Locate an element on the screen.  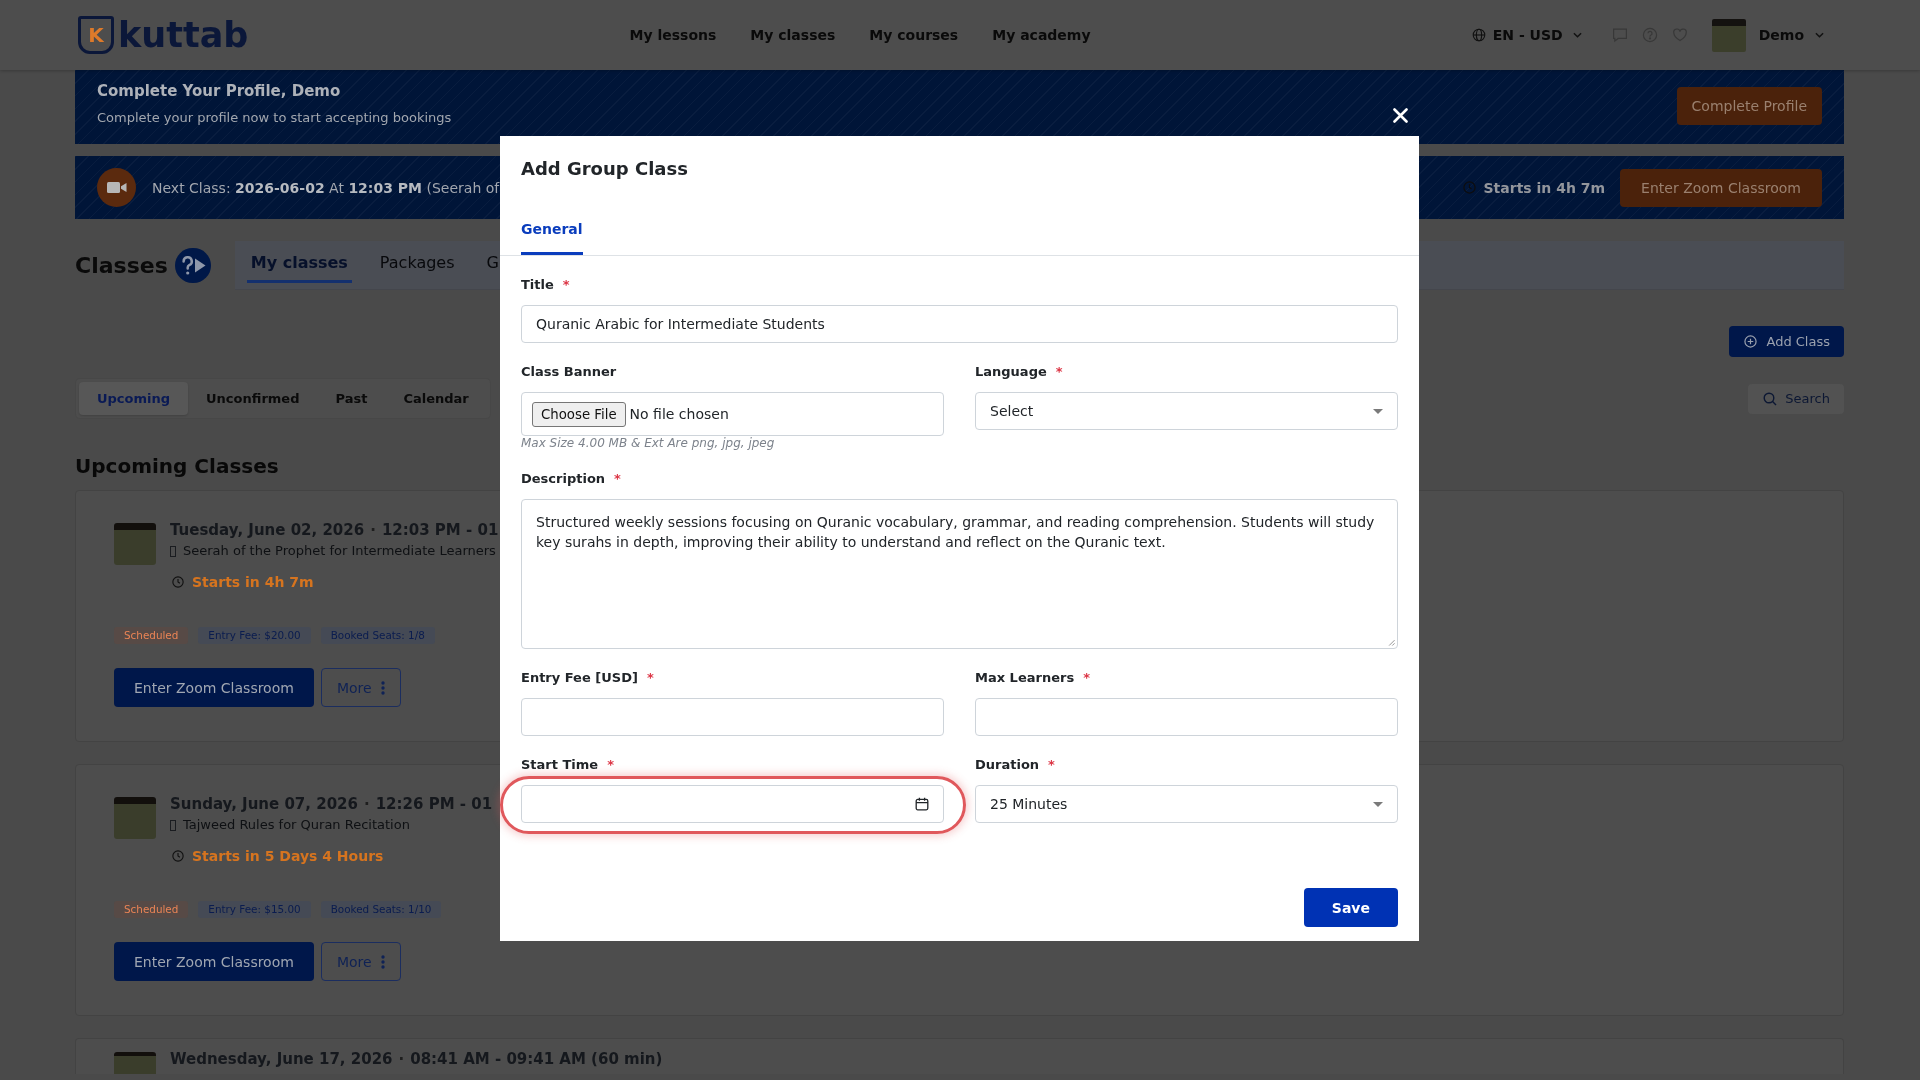
choose-file-button: Choose File is located at coordinates (579, 414).